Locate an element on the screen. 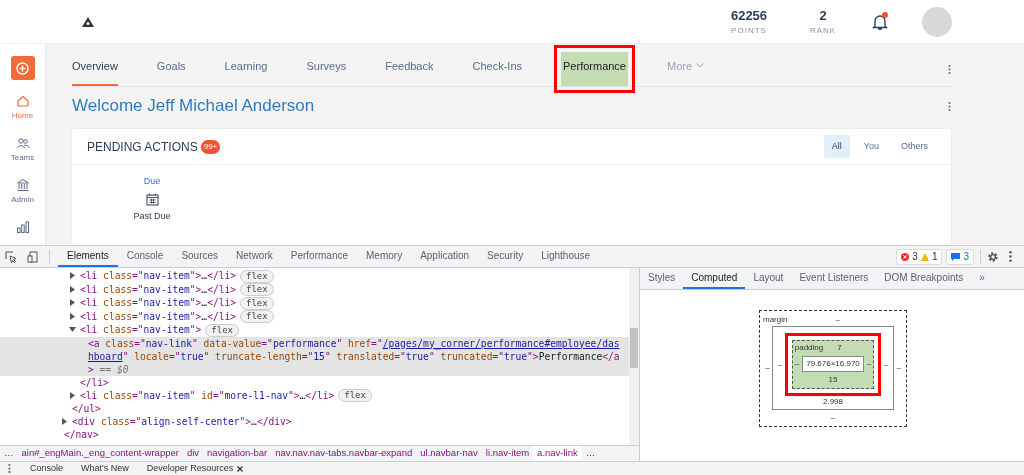 This screenshot has width=1024, height=475. filter-button: All is located at coordinates (836, 146).